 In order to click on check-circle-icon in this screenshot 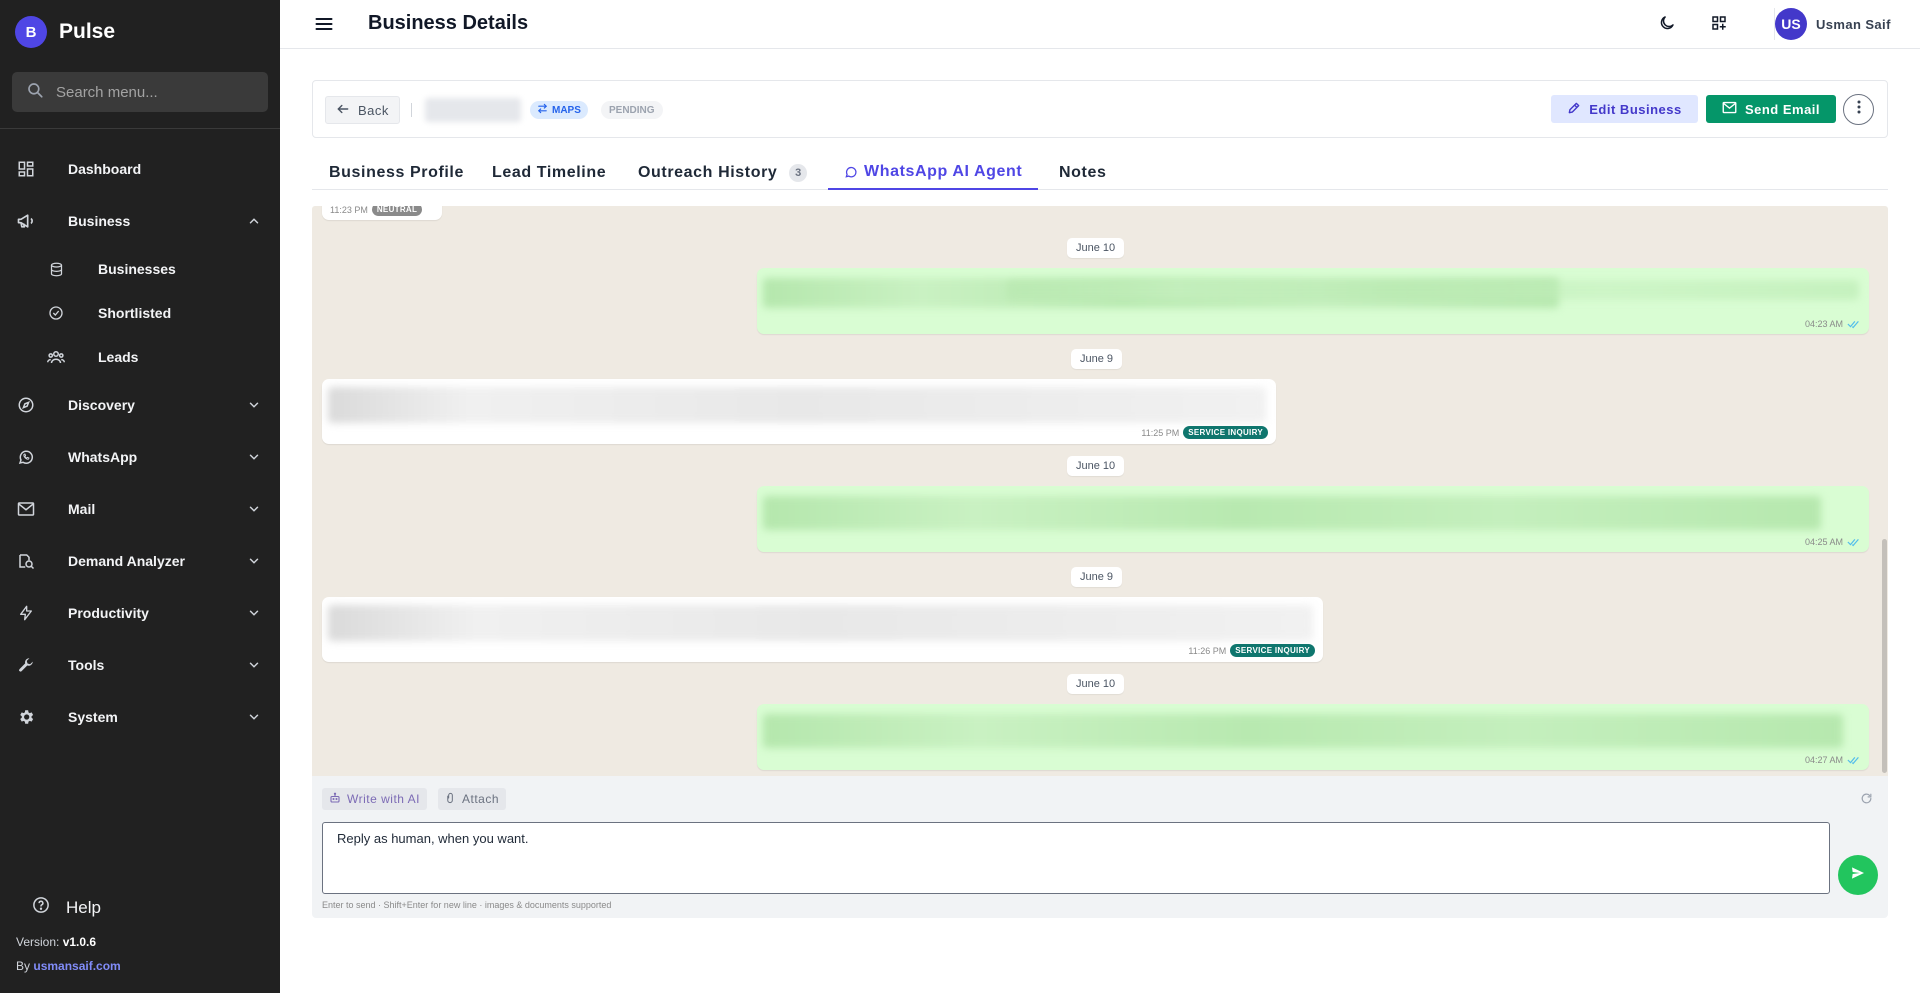, I will do `click(56, 313)`.